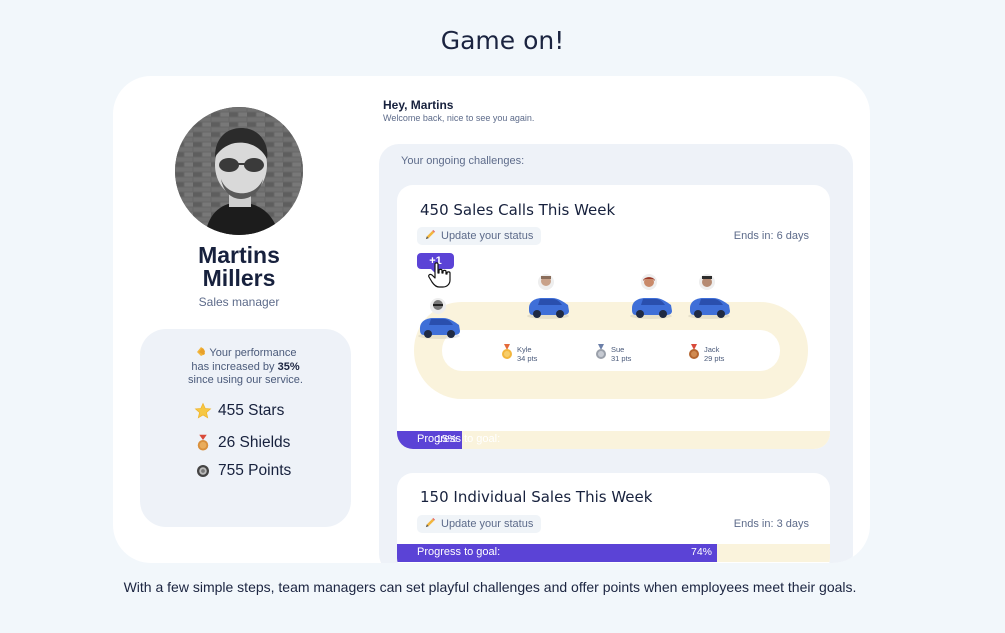  I want to click on clapping-hands-icon, so click(202, 353).